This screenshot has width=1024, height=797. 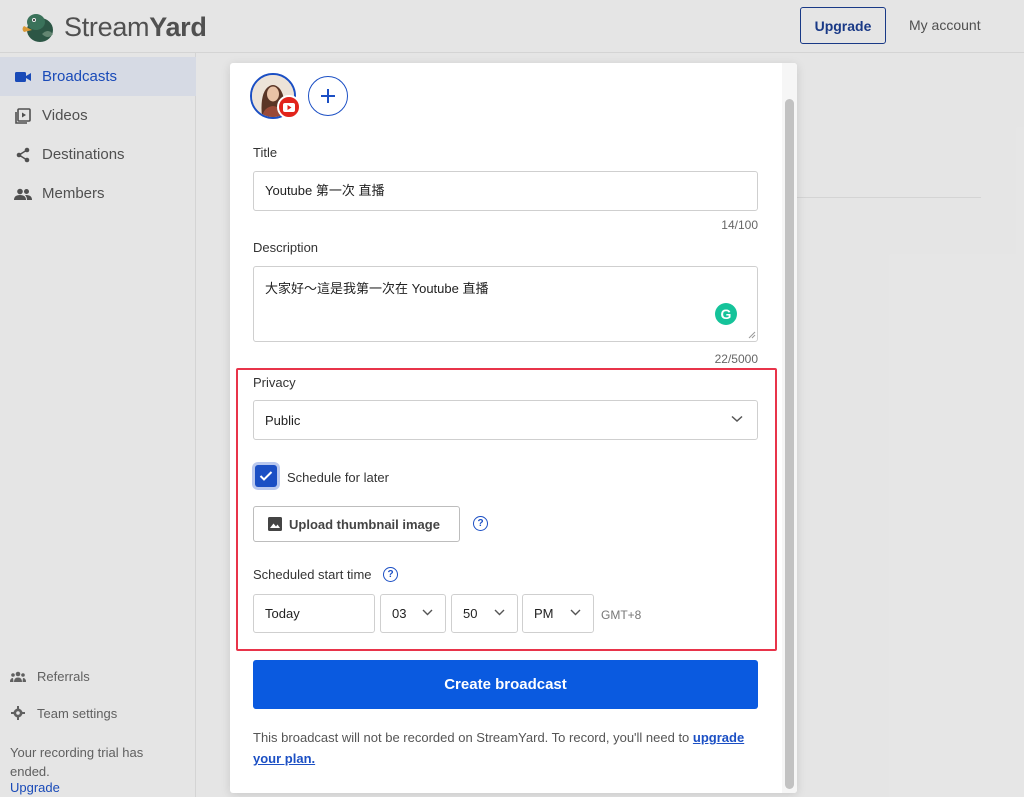 What do you see at coordinates (505, 304) in the screenshot?
I see `description-textarea: 大家好～這是我第一次在 Youtube 直播` at bounding box center [505, 304].